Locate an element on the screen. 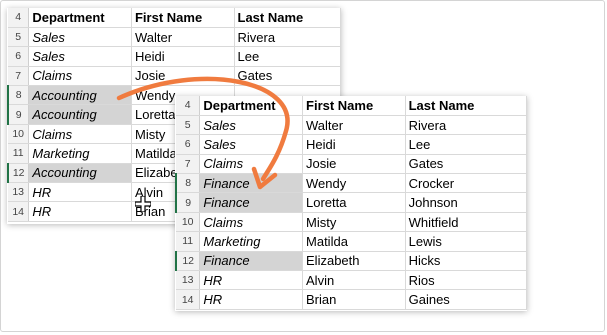  cell-last-name: Lewis is located at coordinates (466, 241).